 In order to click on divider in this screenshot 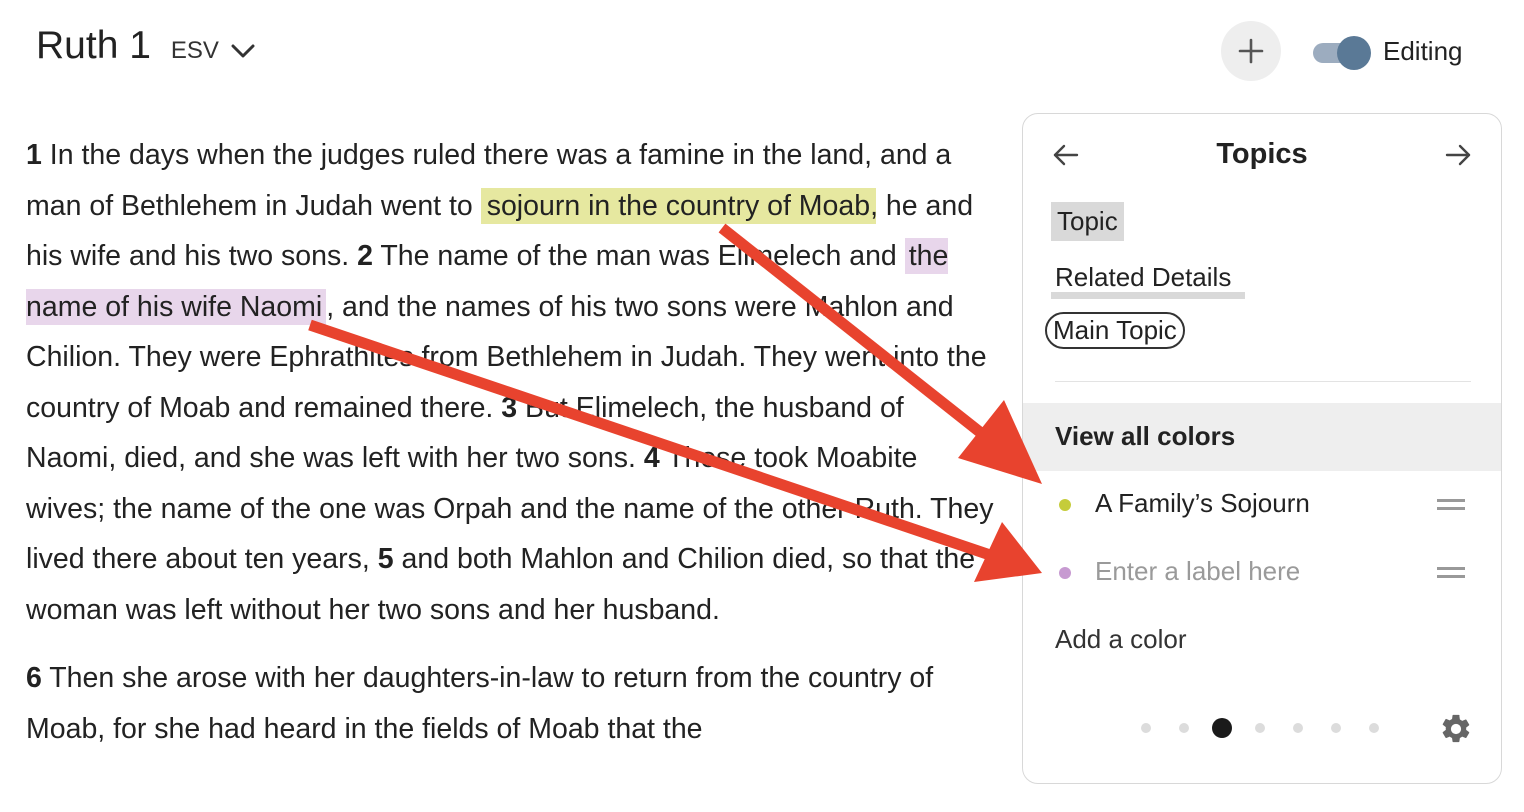, I will do `click(1263, 381)`.